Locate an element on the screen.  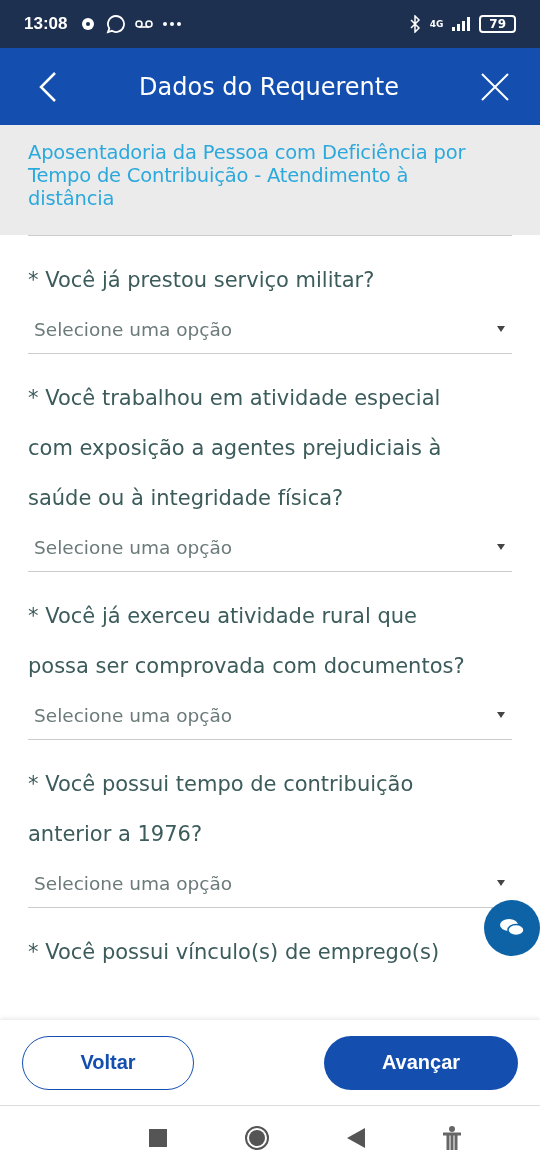
network-label: 4G is located at coordinates (436, 24).